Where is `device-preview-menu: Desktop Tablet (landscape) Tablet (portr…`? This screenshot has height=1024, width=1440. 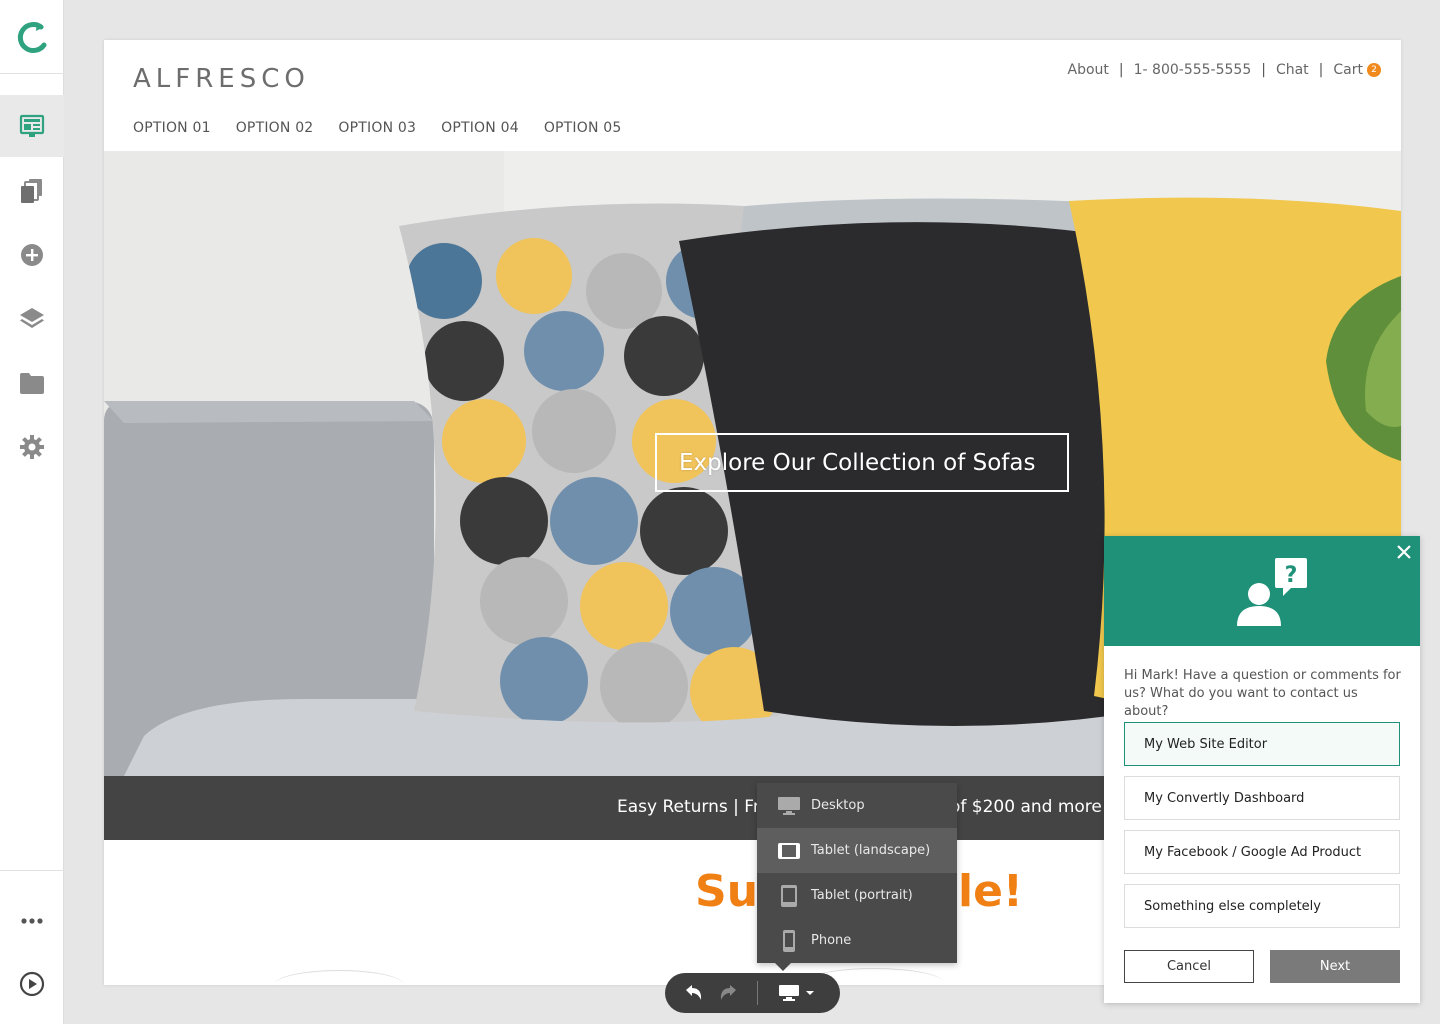
device-preview-menu: Desktop Tablet (landscape) Tablet (portr… is located at coordinates (857, 877).